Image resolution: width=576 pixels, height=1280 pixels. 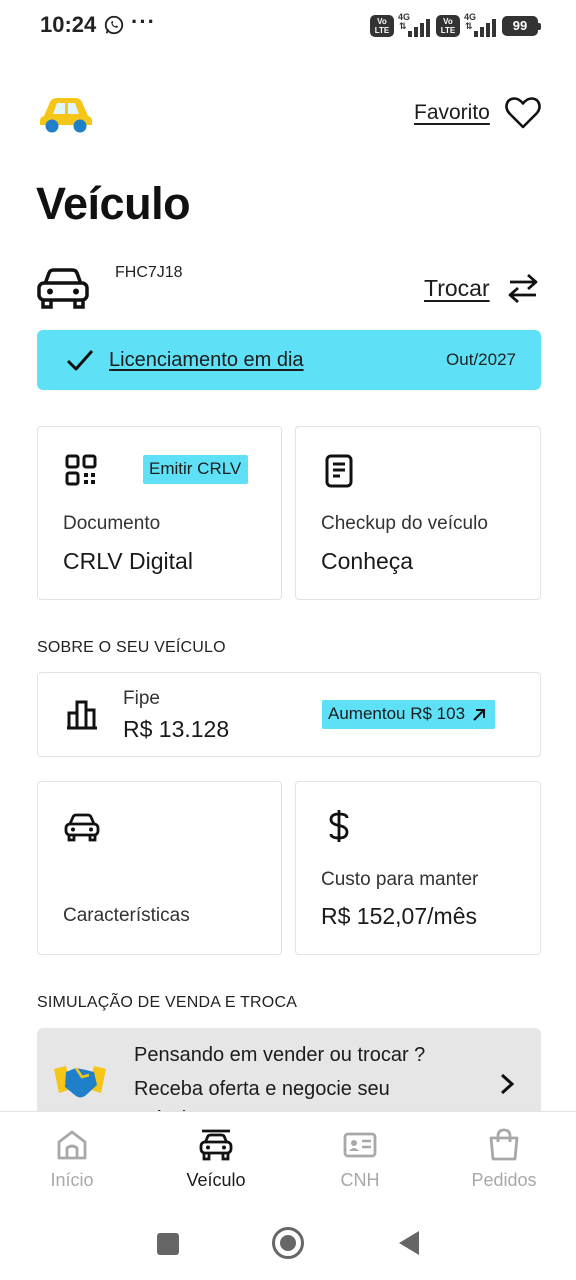 What do you see at coordinates (80, 360) in the screenshot?
I see `check-icon` at bounding box center [80, 360].